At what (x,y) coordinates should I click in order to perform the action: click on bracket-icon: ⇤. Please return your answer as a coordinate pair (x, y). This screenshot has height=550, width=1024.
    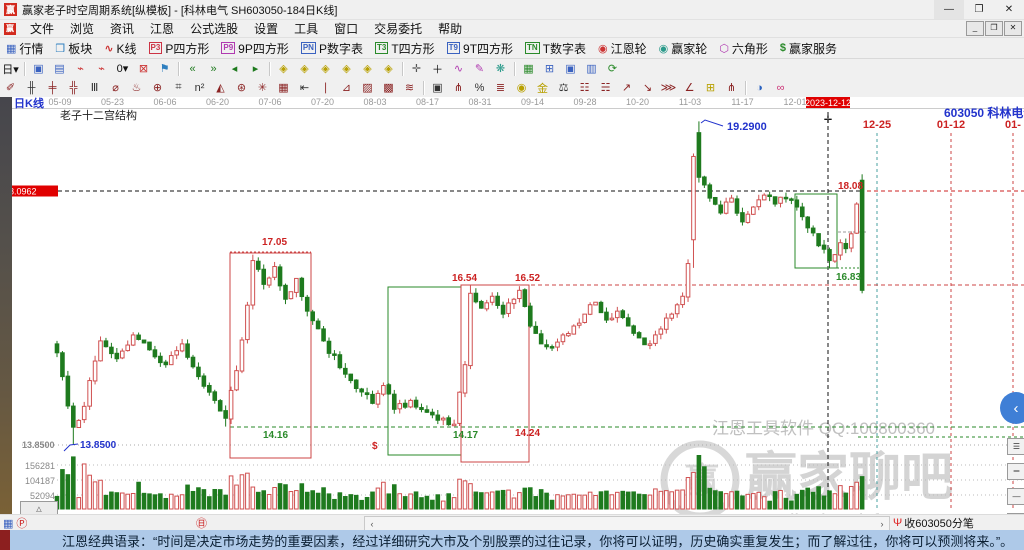
    Looking at the image, I should click on (304, 88).